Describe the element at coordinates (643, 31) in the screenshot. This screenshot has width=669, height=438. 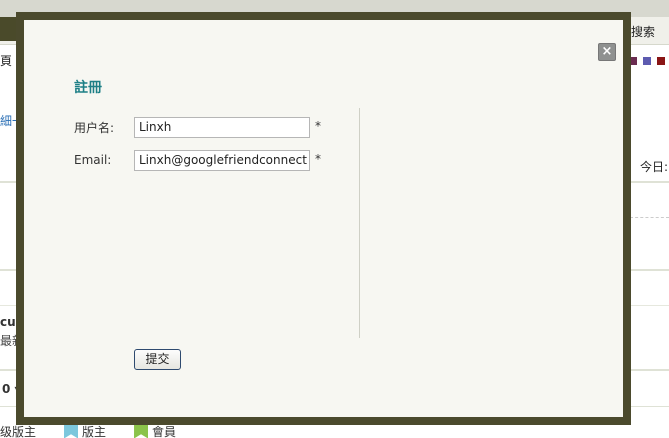
I see `search-link: 搜索` at that location.